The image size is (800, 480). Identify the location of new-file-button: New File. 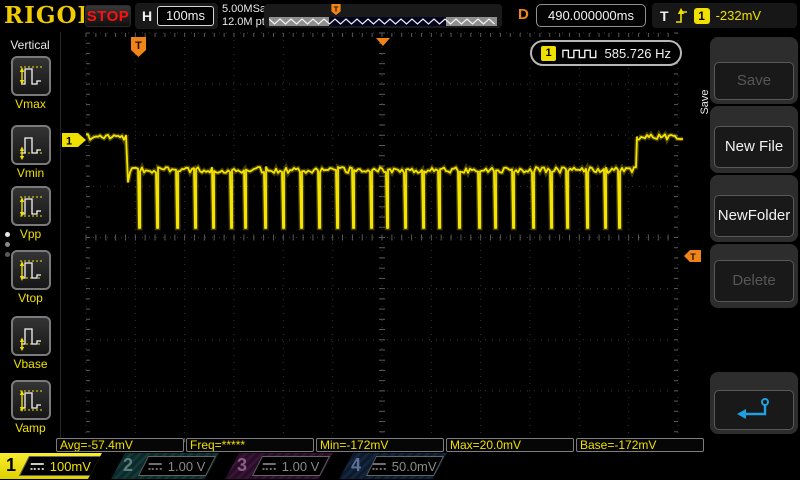
(754, 147).